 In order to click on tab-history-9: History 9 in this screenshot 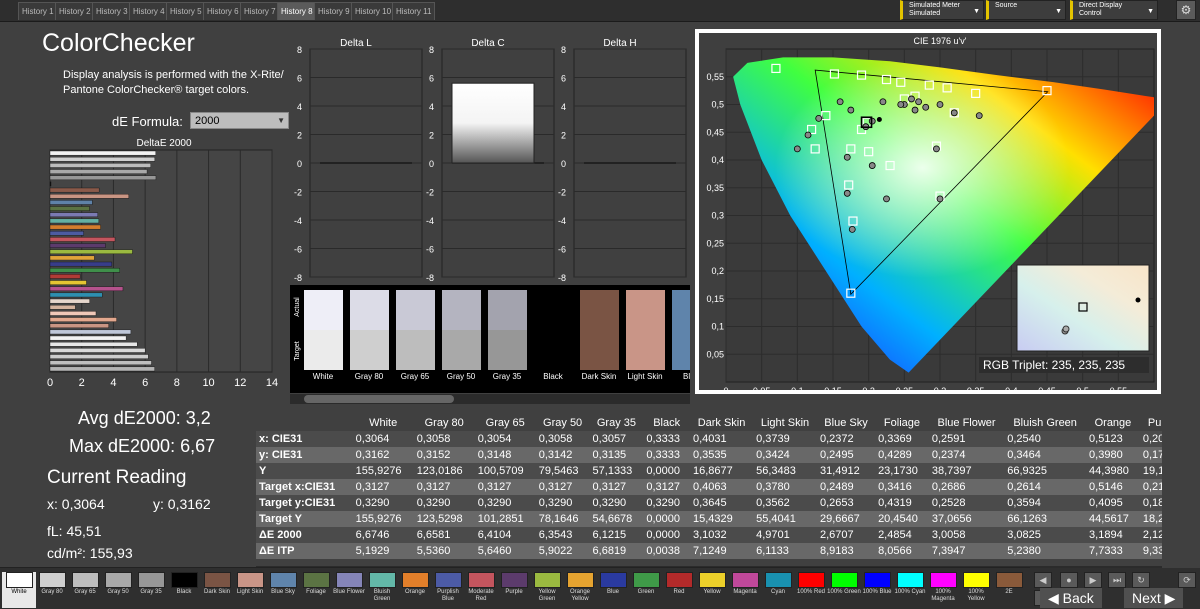, I will do `click(334, 11)`.